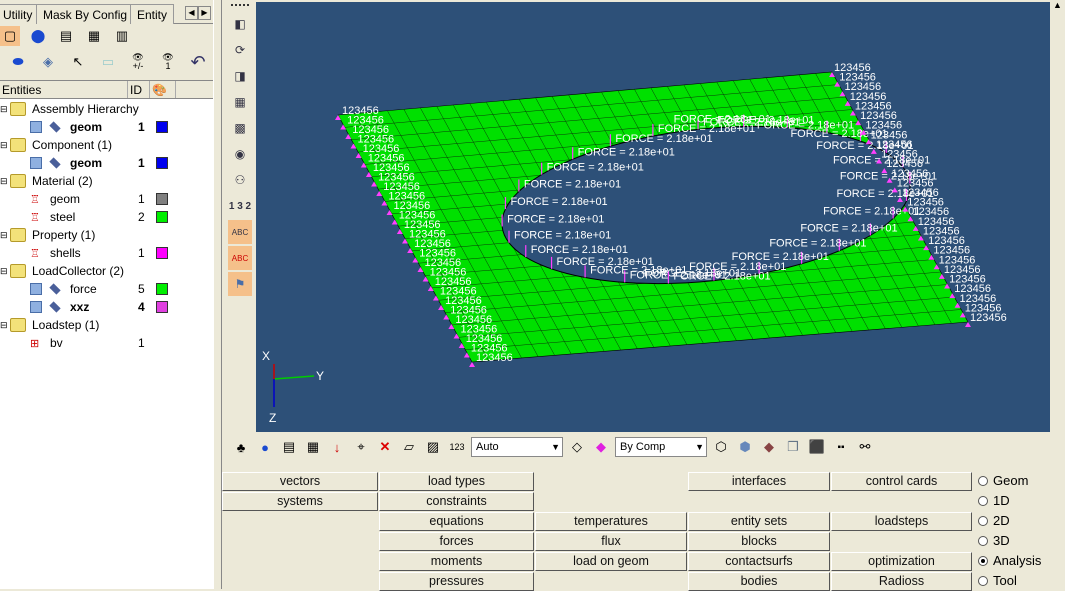 The image size is (1065, 591). What do you see at coordinates (106, 181) in the screenshot?
I see `tree-row: ⊟ Material (2)` at bounding box center [106, 181].